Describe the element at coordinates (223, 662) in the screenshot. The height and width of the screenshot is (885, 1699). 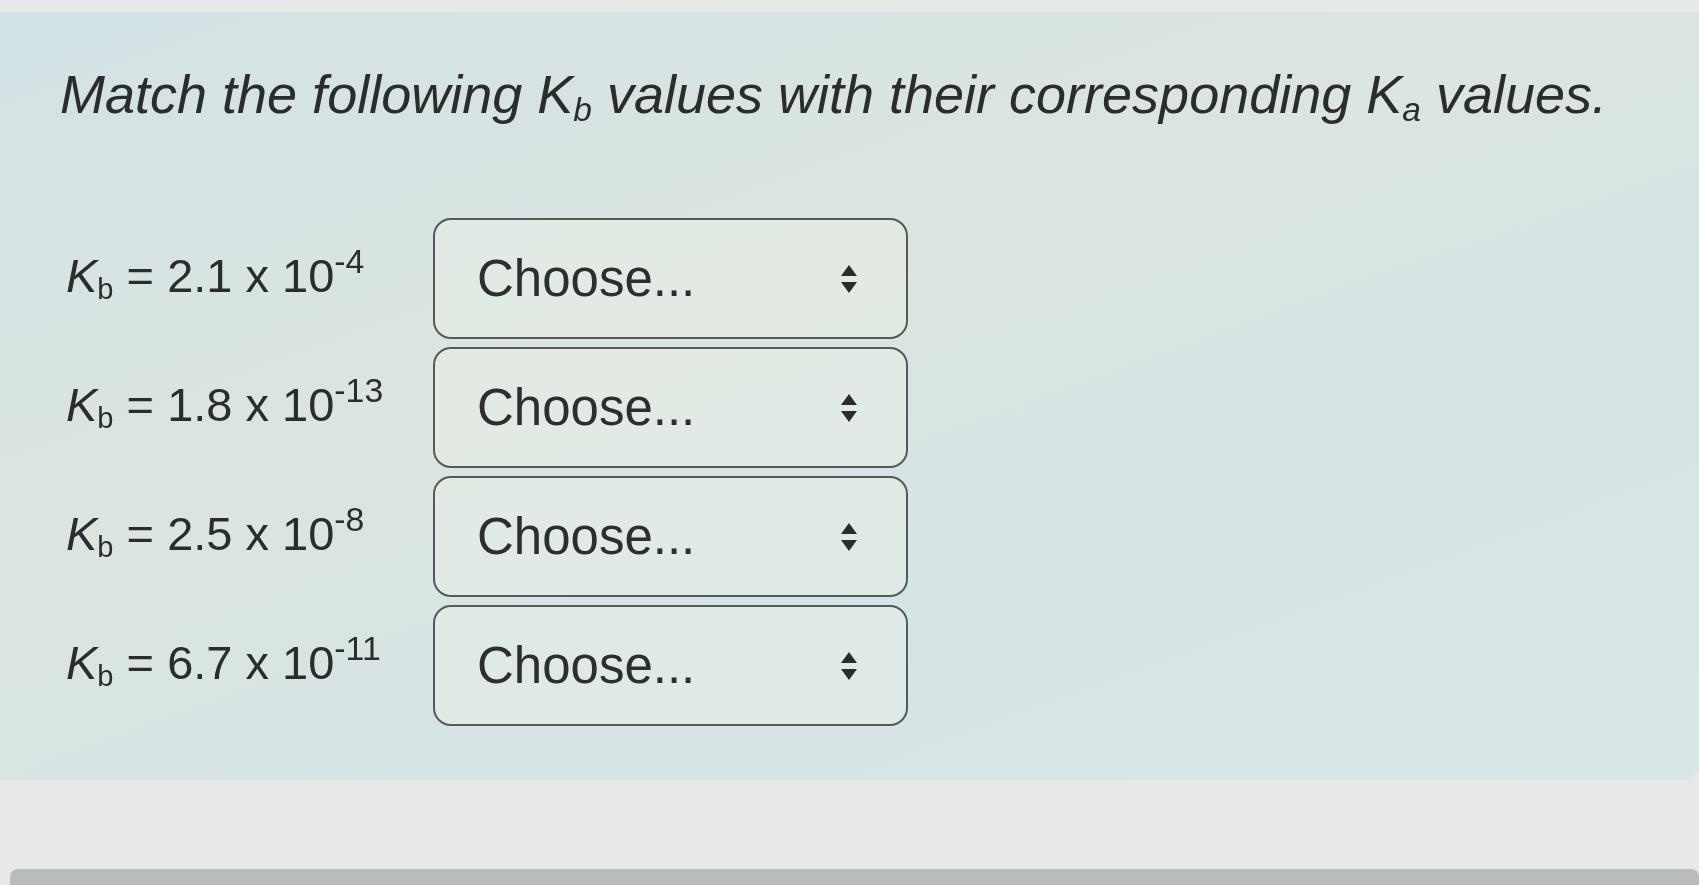
I see `kb-value-label: K$_{b}$ = 6.7 x 10$^{-11}$` at that location.